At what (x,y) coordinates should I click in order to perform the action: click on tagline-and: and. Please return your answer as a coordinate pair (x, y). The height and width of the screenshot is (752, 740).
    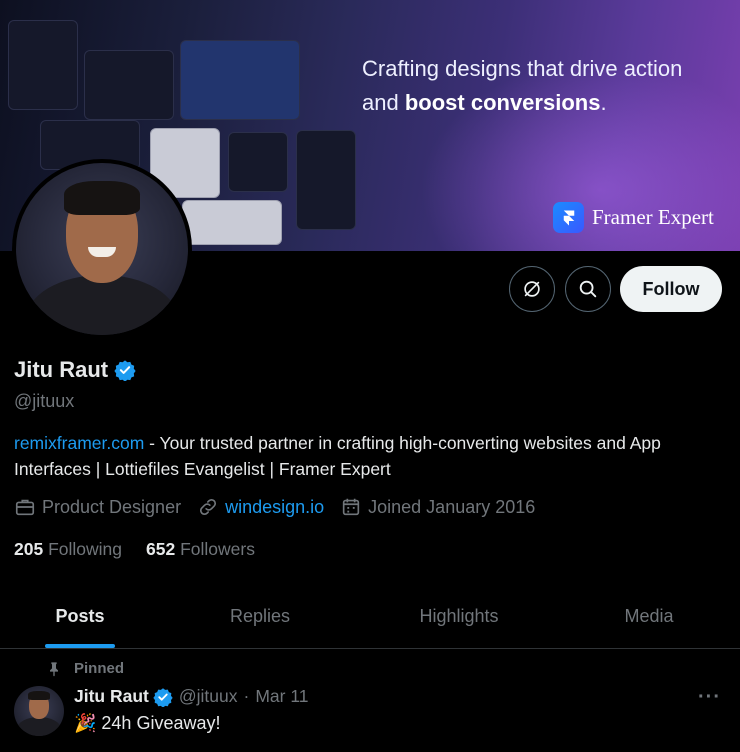
    Looking at the image, I should click on (380, 102).